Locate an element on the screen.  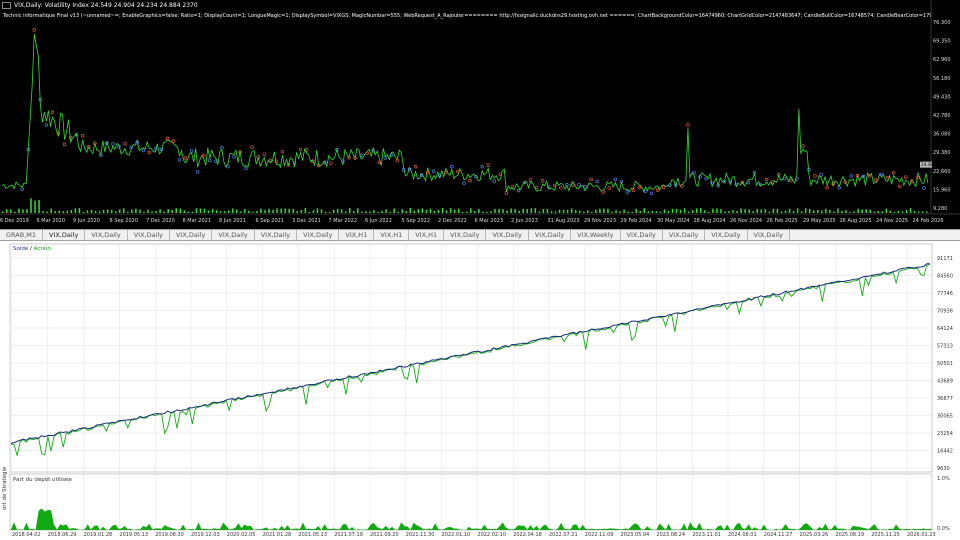
current-price-label: 24.884 is located at coordinates (929, 165).